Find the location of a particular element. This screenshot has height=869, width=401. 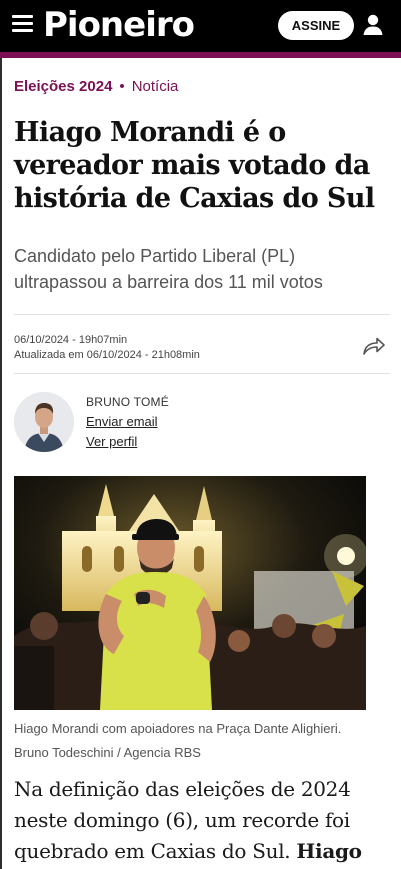

header-accent-bar is located at coordinates (200, 55).